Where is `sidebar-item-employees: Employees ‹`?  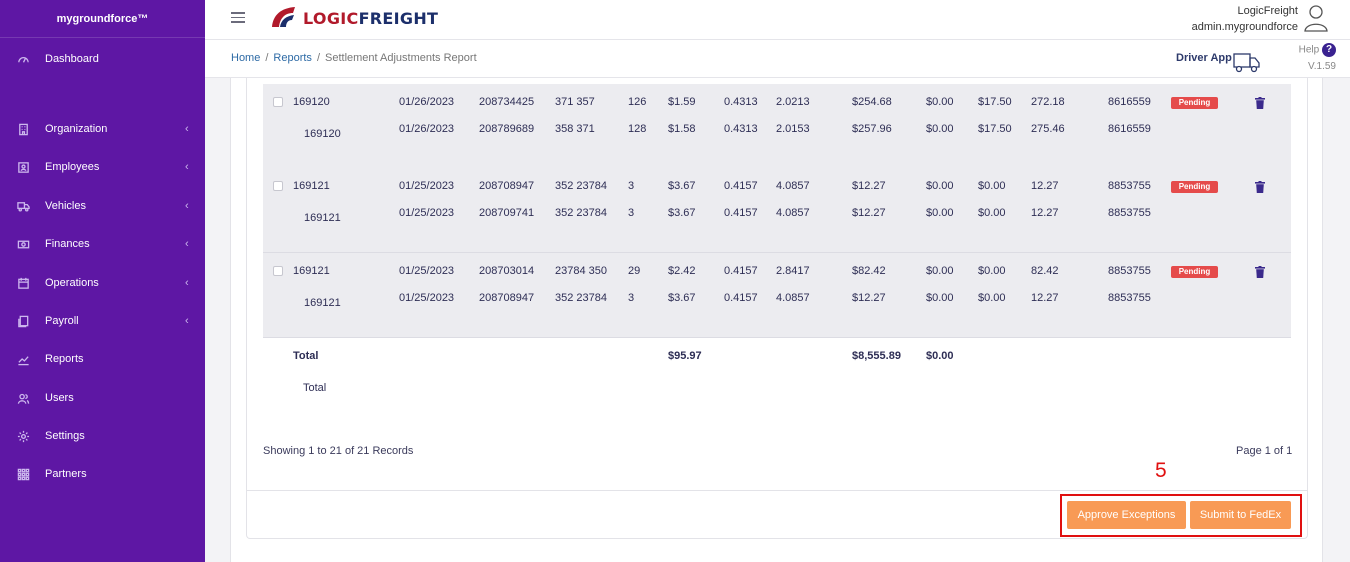 sidebar-item-employees: Employees ‹ is located at coordinates (102, 167).